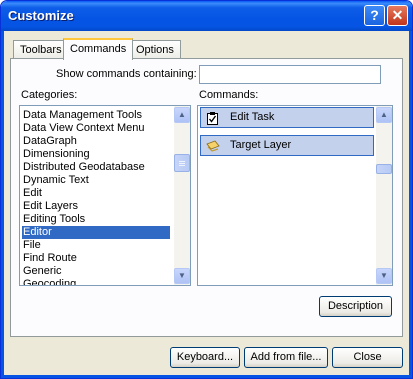 This screenshot has height=379, width=413. Describe the element at coordinates (355, 306) in the screenshot. I see `description-button: Description` at that location.